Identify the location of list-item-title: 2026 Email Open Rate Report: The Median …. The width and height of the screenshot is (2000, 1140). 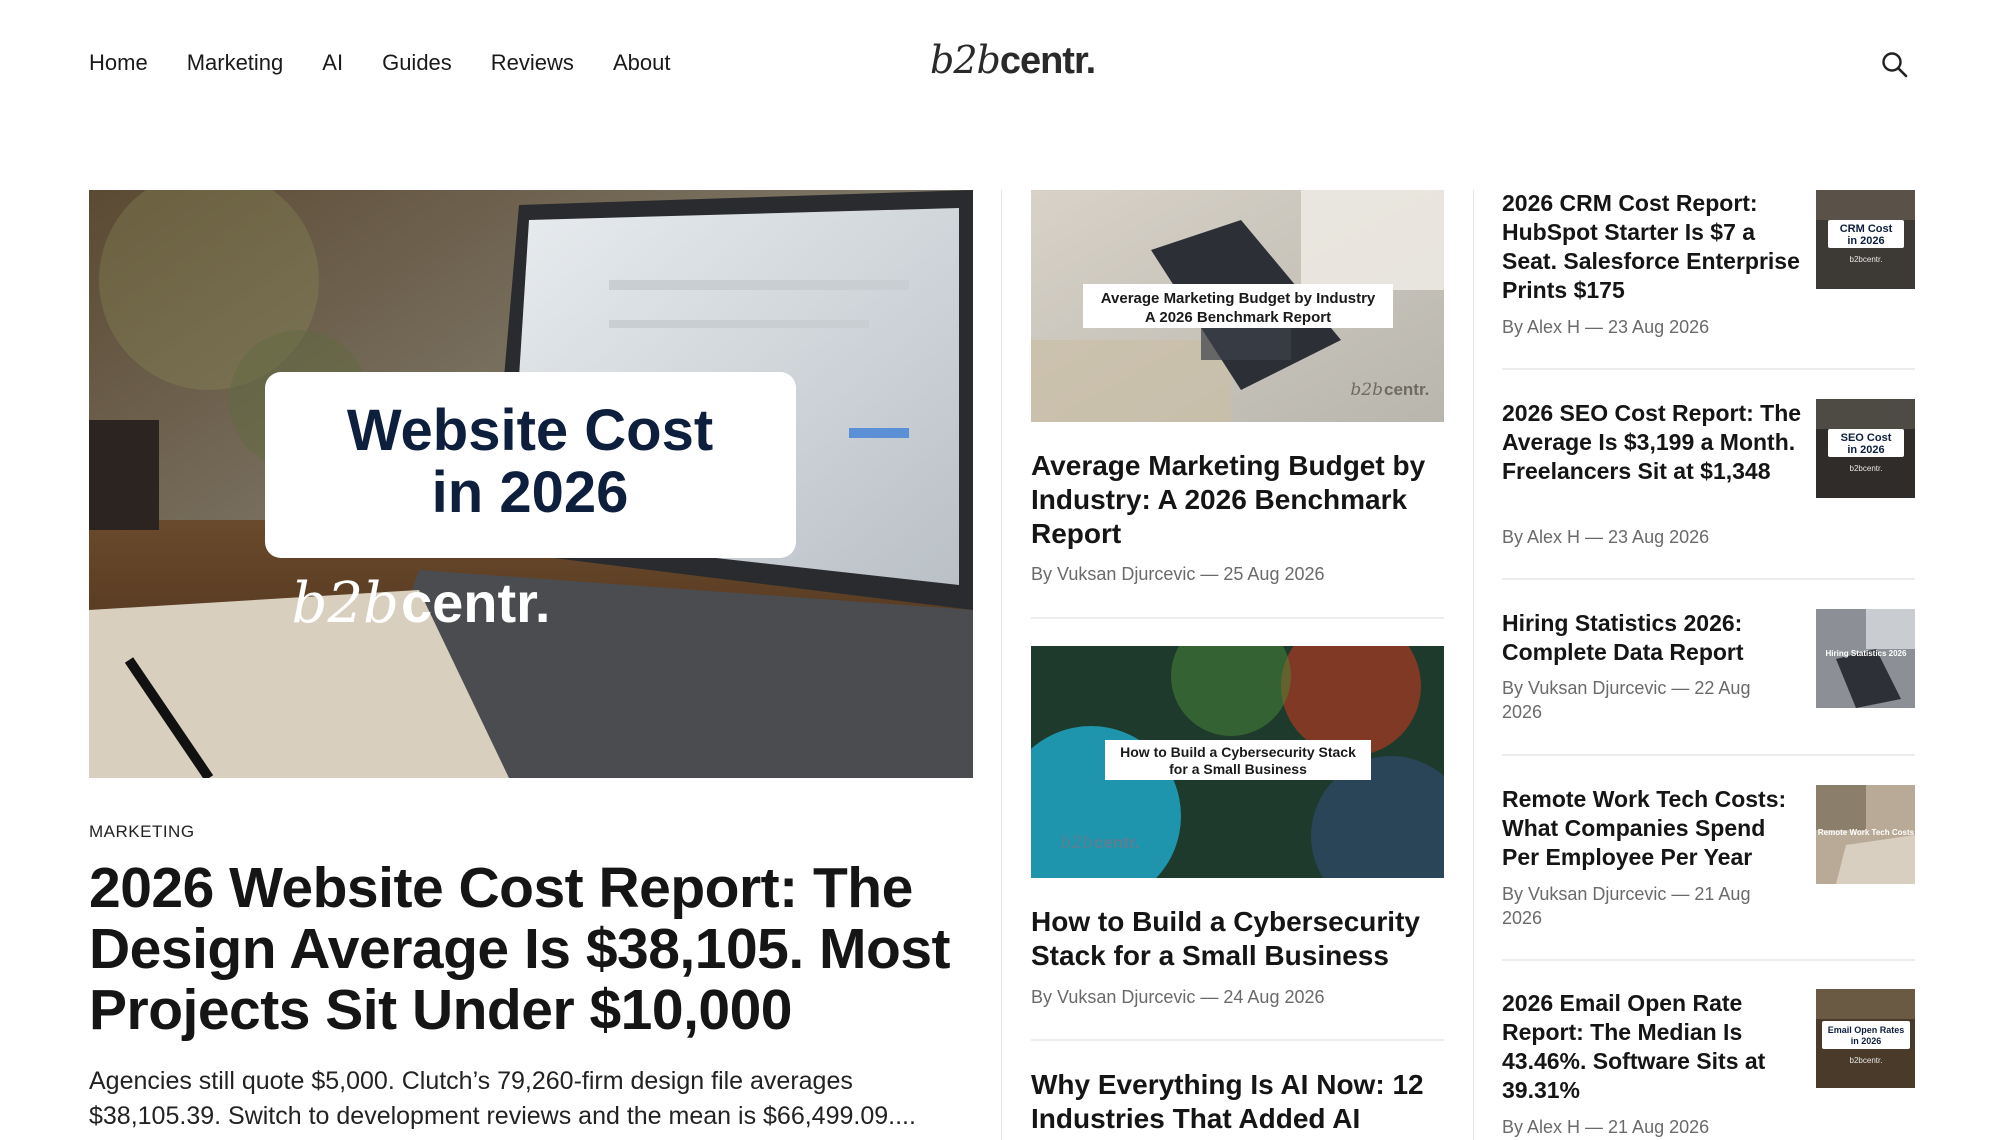
(1652, 1047).